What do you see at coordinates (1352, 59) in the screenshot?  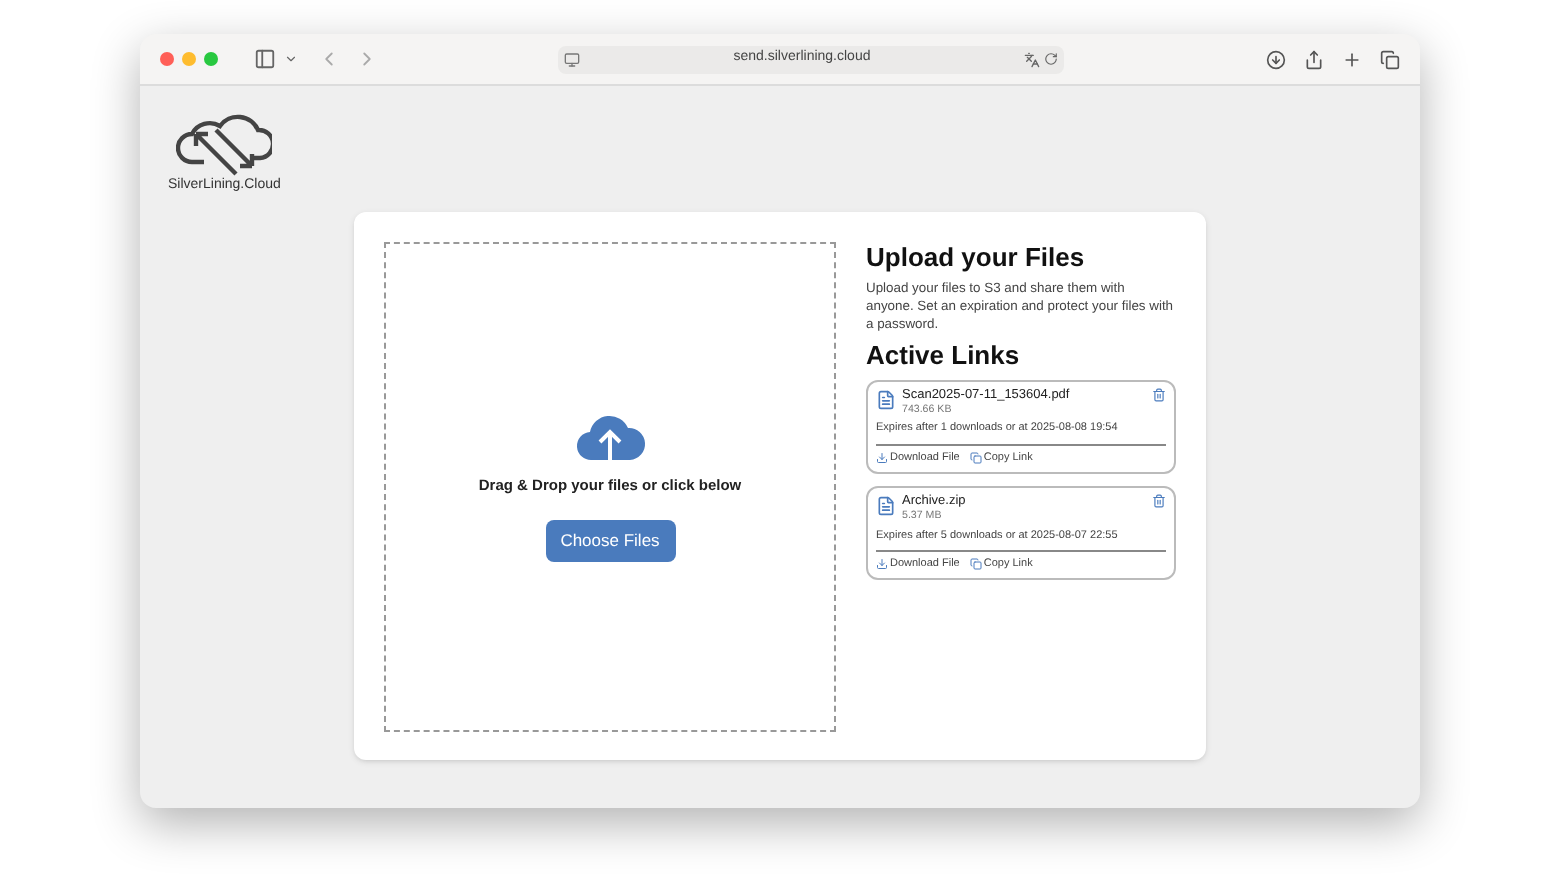 I see `new-tab-icon` at bounding box center [1352, 59].